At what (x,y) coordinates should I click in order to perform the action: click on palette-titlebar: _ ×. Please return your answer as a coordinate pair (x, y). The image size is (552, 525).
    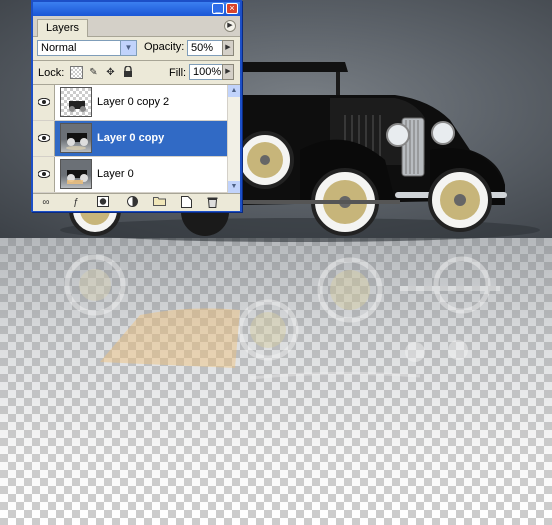
    Looking at the image, I should click on (136, 9).